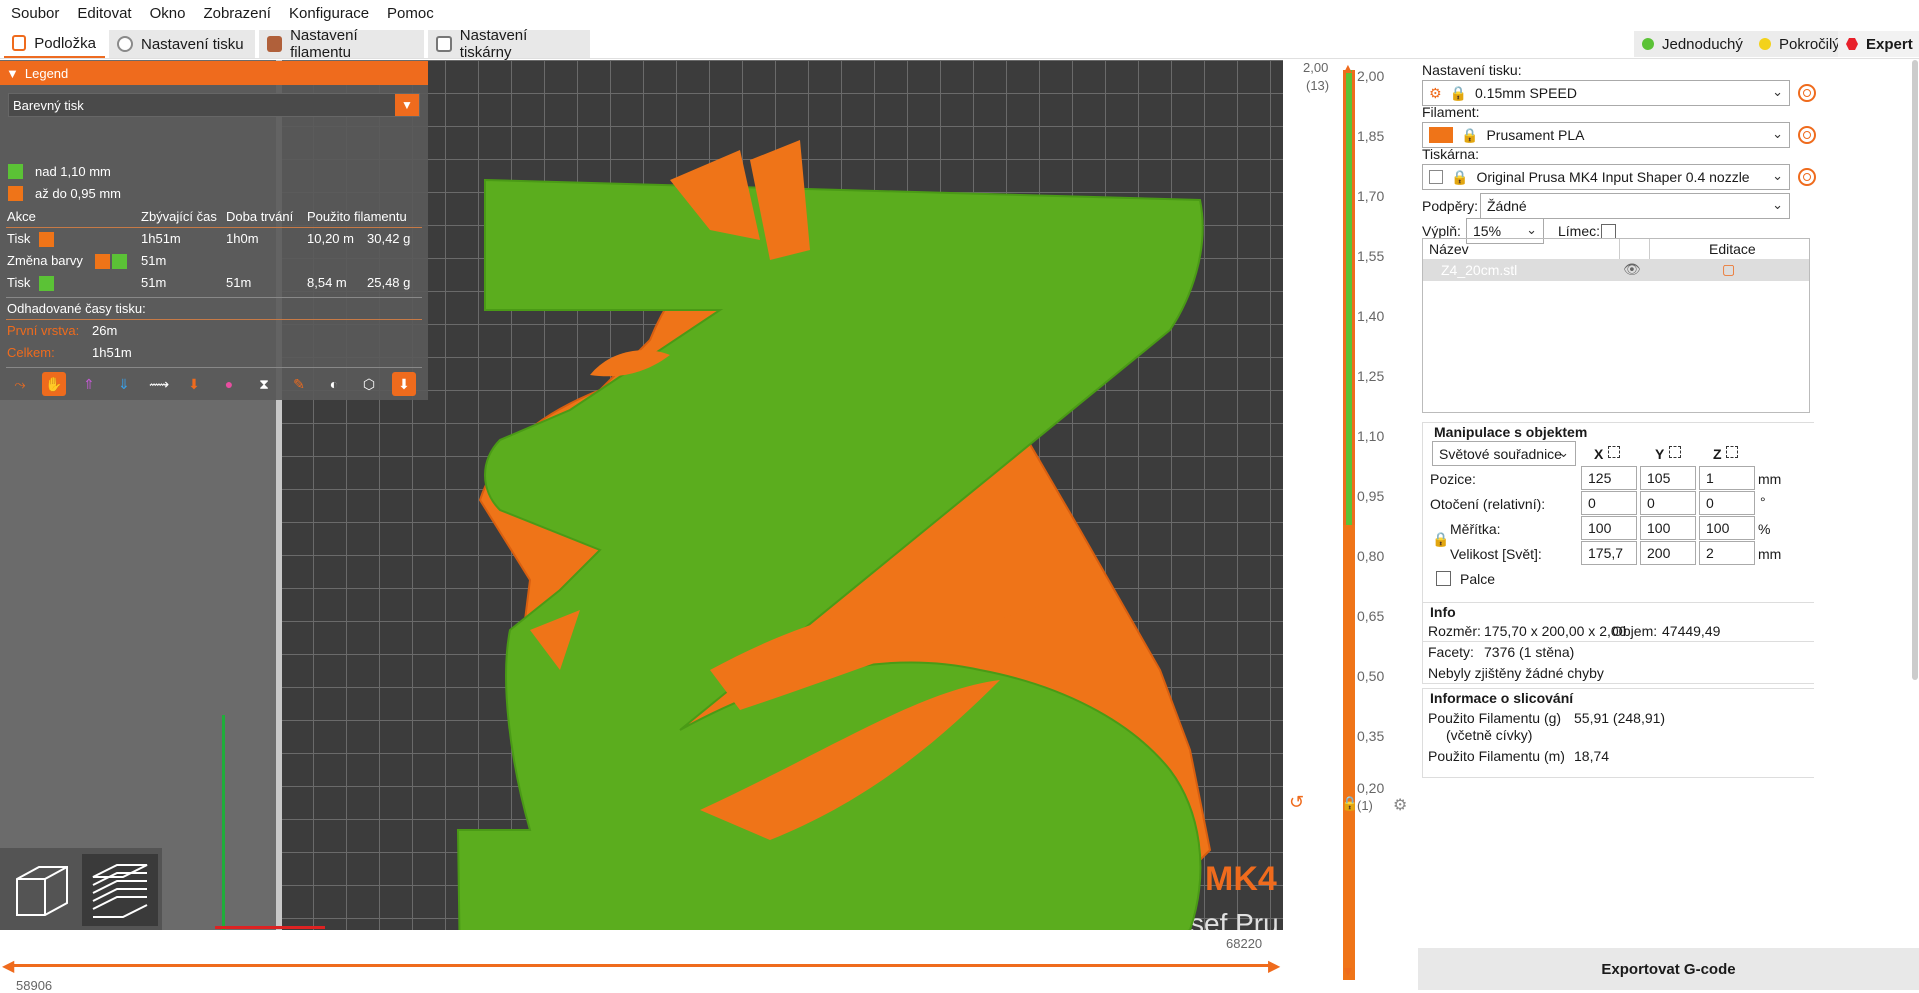  What do you see at coordinates (1511, 432) in the screenshot?
I see `manipulation-title: Manipulace s objektem` at bounding box center [1511, 432].